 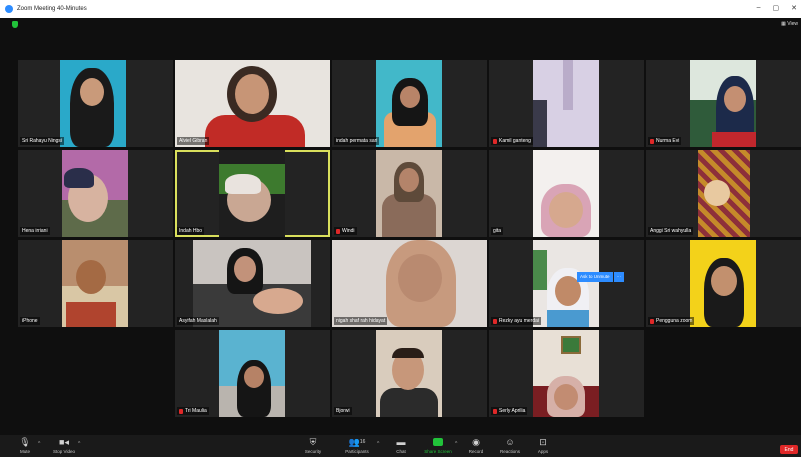 What do you see at coordinates (52, 9) in the screenshot?
I see `window-title: Zoom Meeting 40-Minutes` at bounding box center [52, 9].